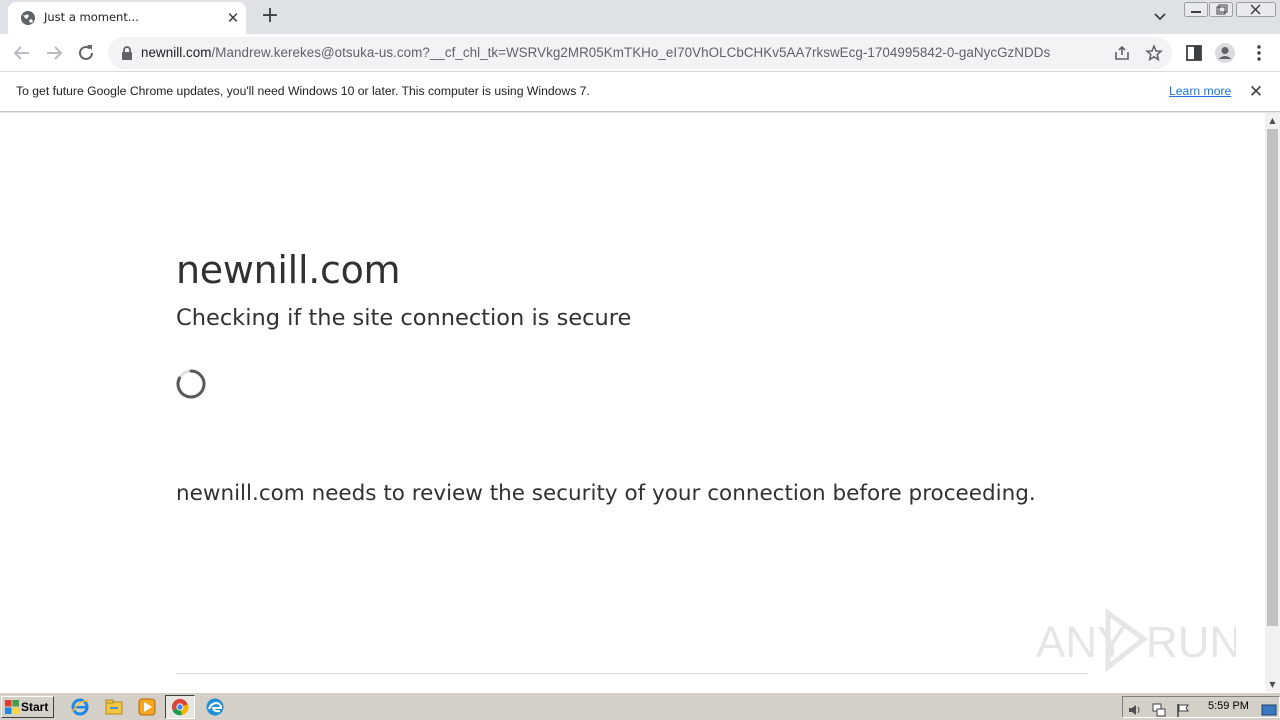 The height and width of the screenshot is (720, 1280). Describe the element at coordinates (1191, 642) in the screenshot. I see `svg-text: RUN` at that location.